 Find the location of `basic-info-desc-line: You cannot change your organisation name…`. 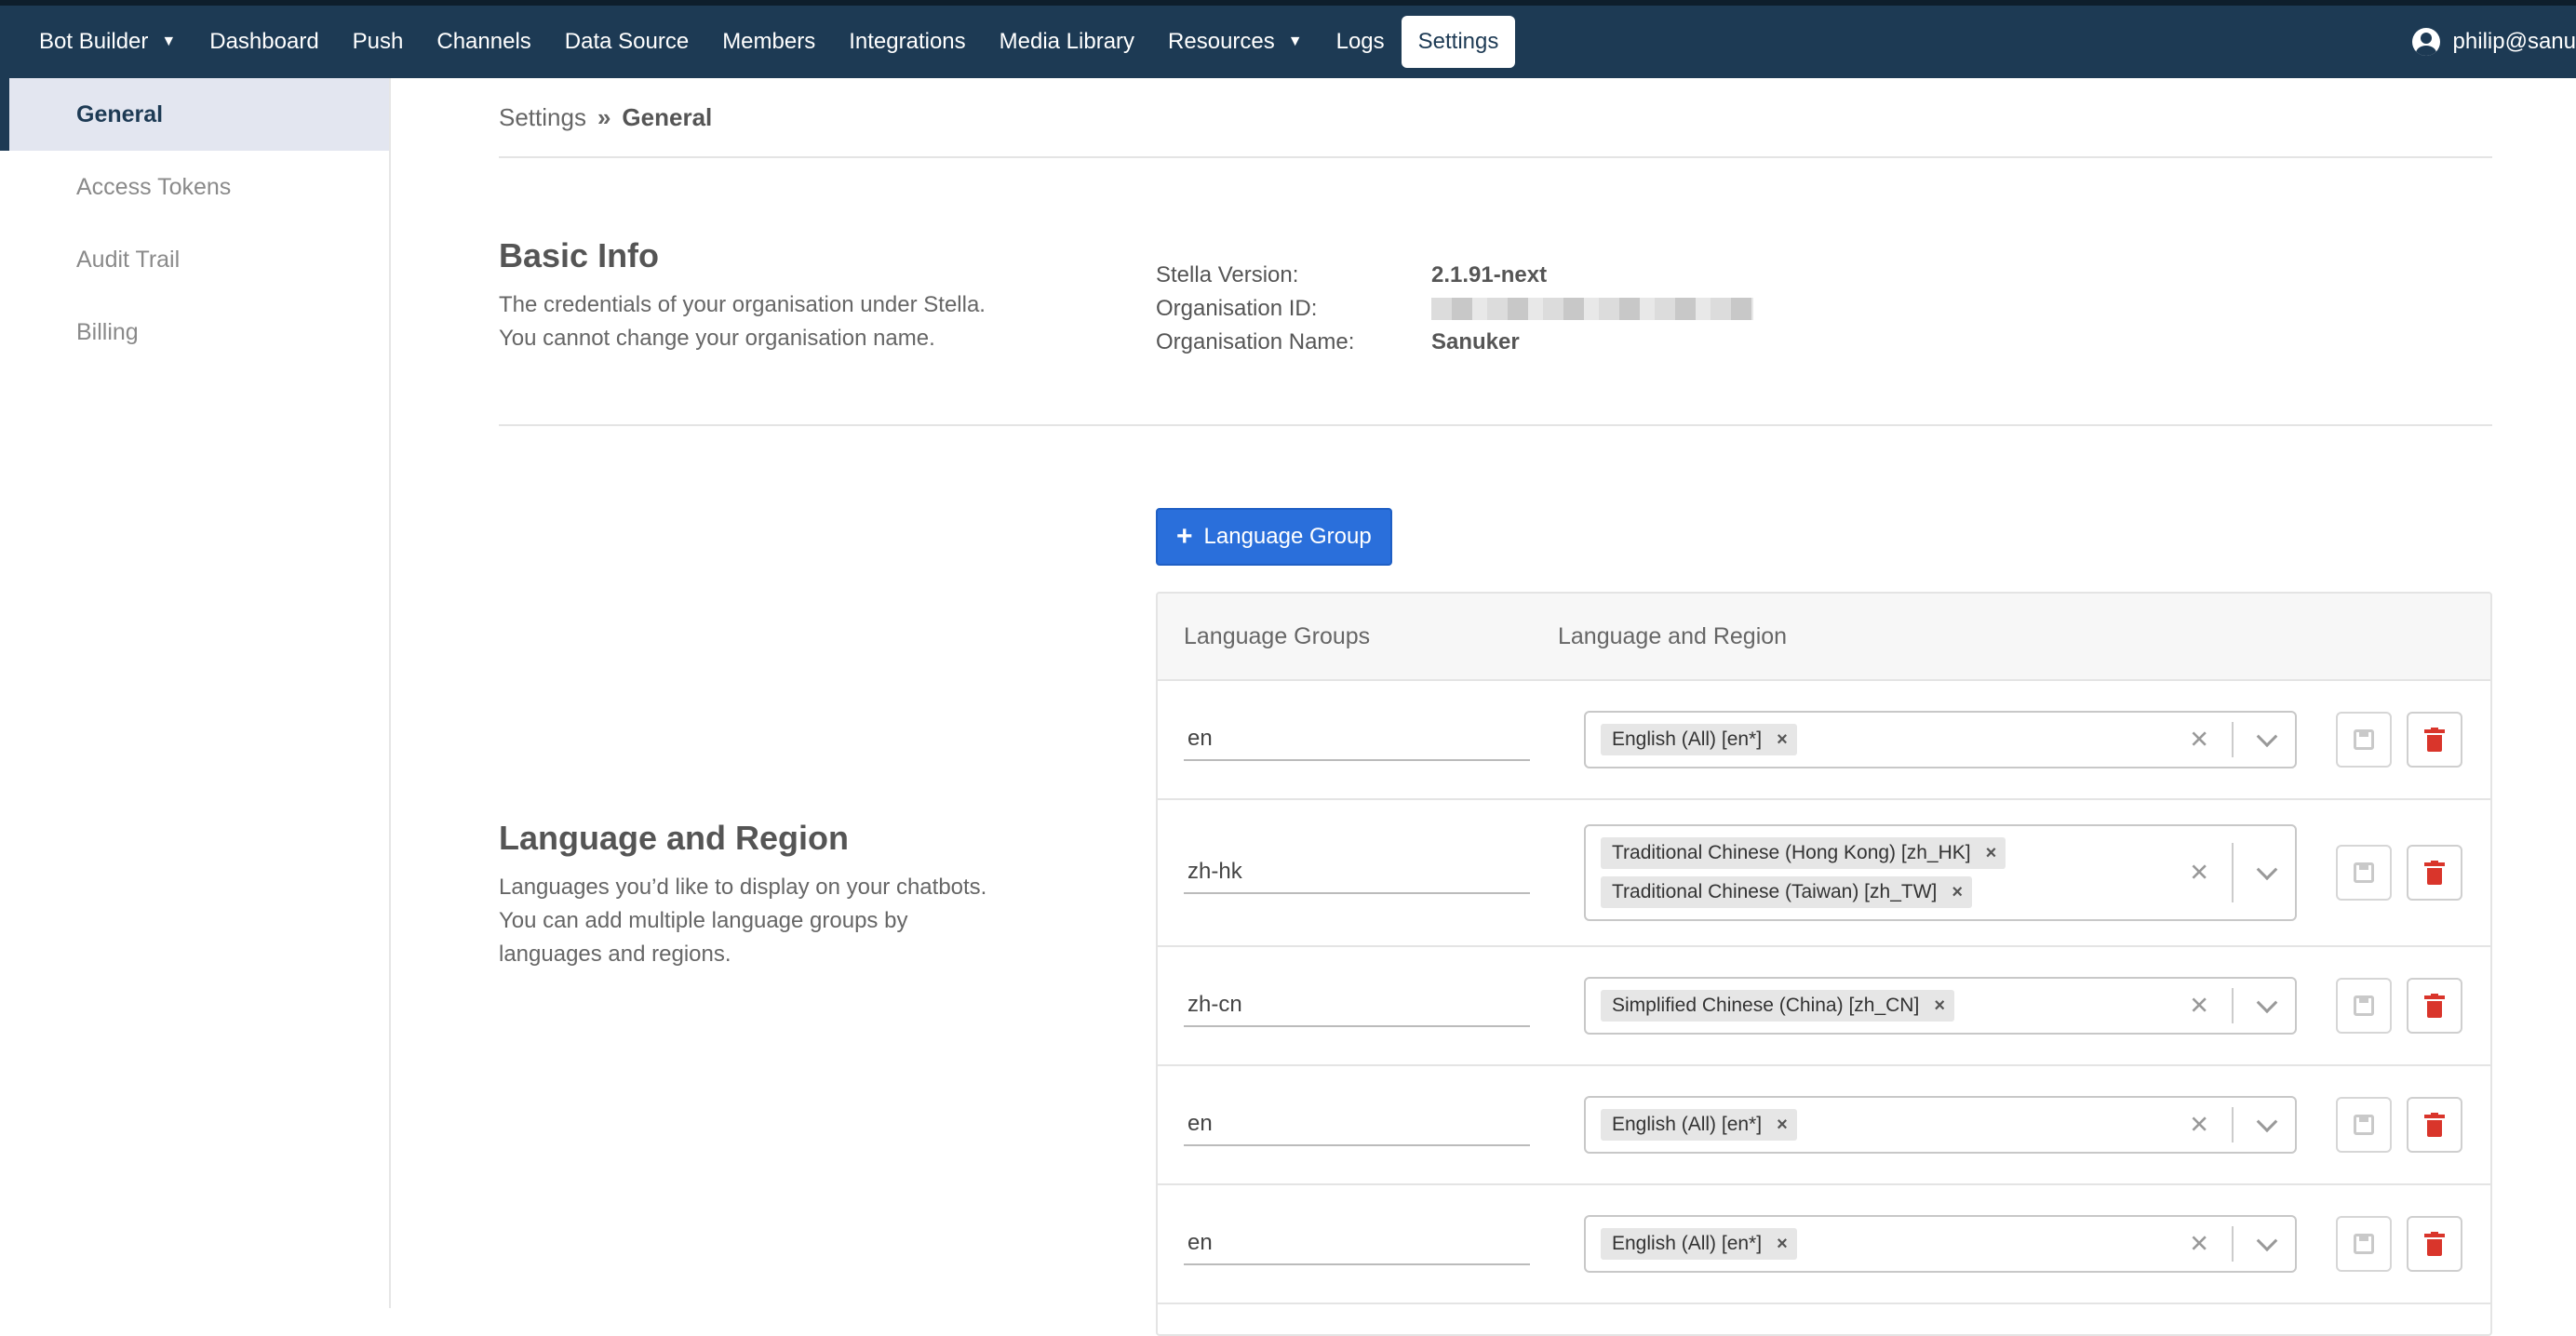

basic-info-desc-line: You cannot change your organisation name… is located at coordinates (717, 339).